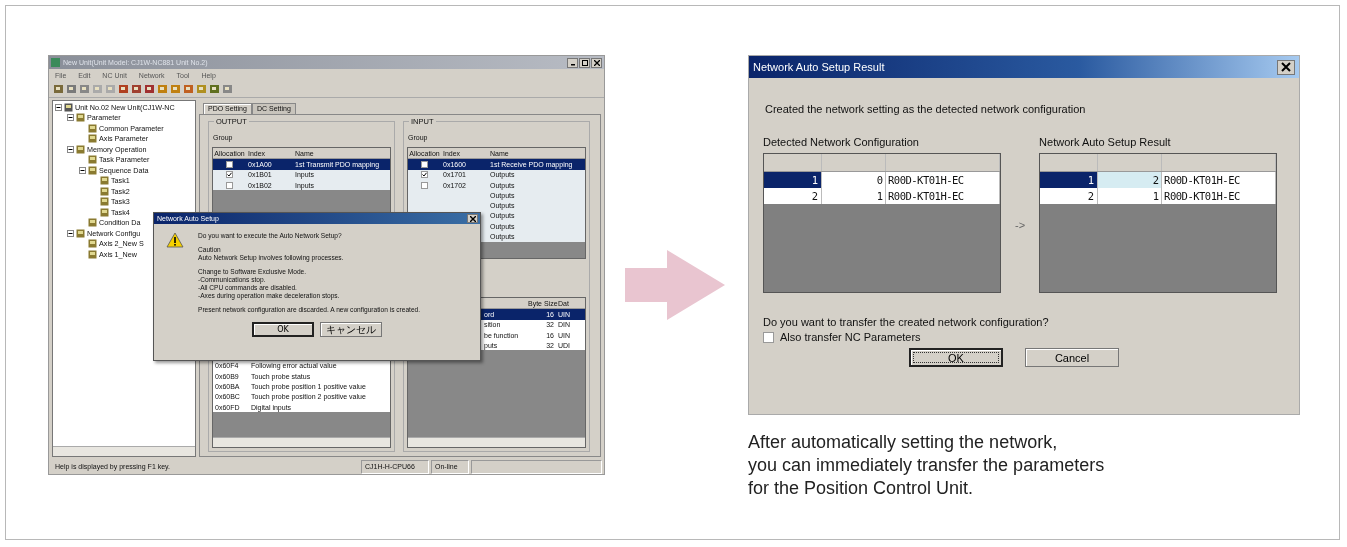 This screenshot has width=1347, height=547. I want to click on cancel-button: キャンセル, so click(351, 329).